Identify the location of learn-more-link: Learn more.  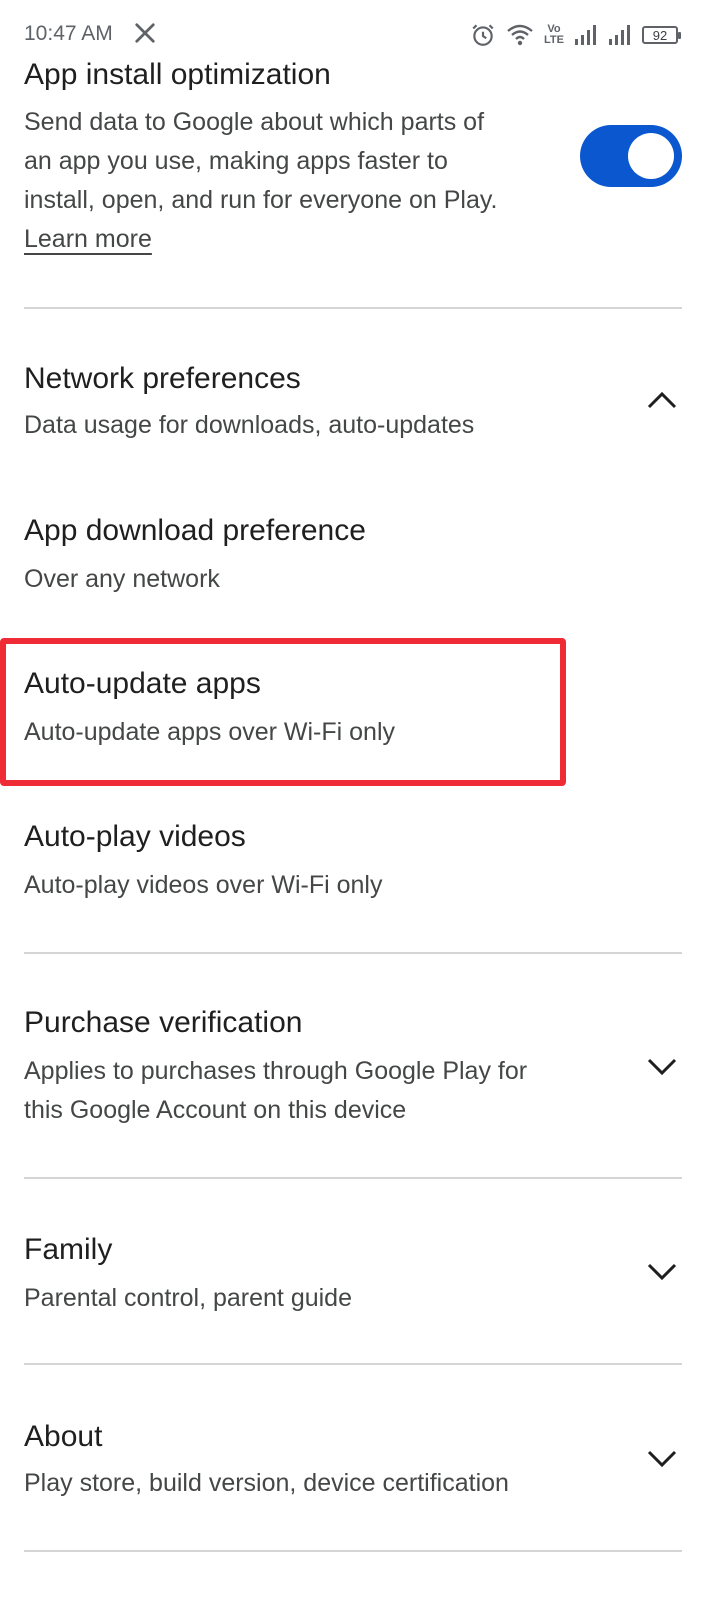
(88, 239).